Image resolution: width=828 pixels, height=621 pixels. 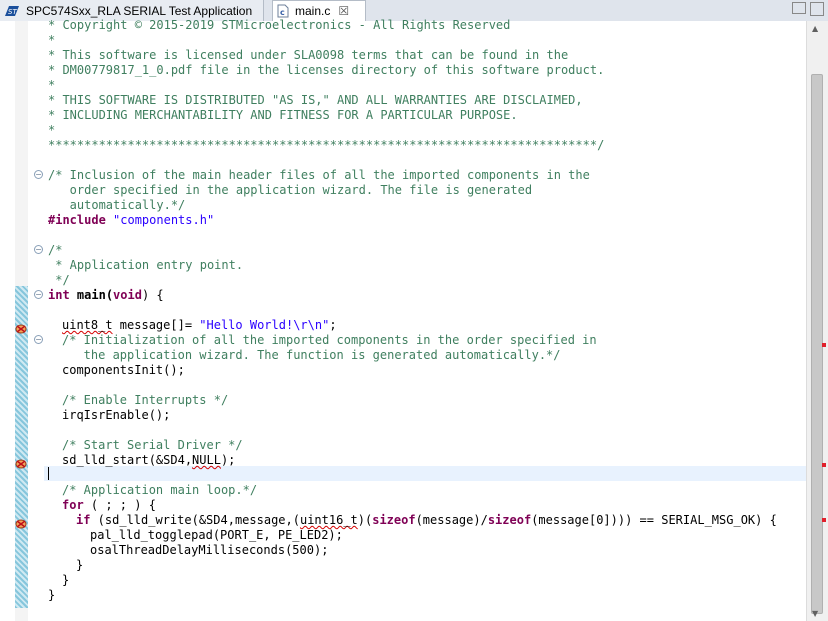 What do you see at coordinates (343, 11) in the screenshot?
I see `close-icon: ☒` at bounding box center [343, 11].